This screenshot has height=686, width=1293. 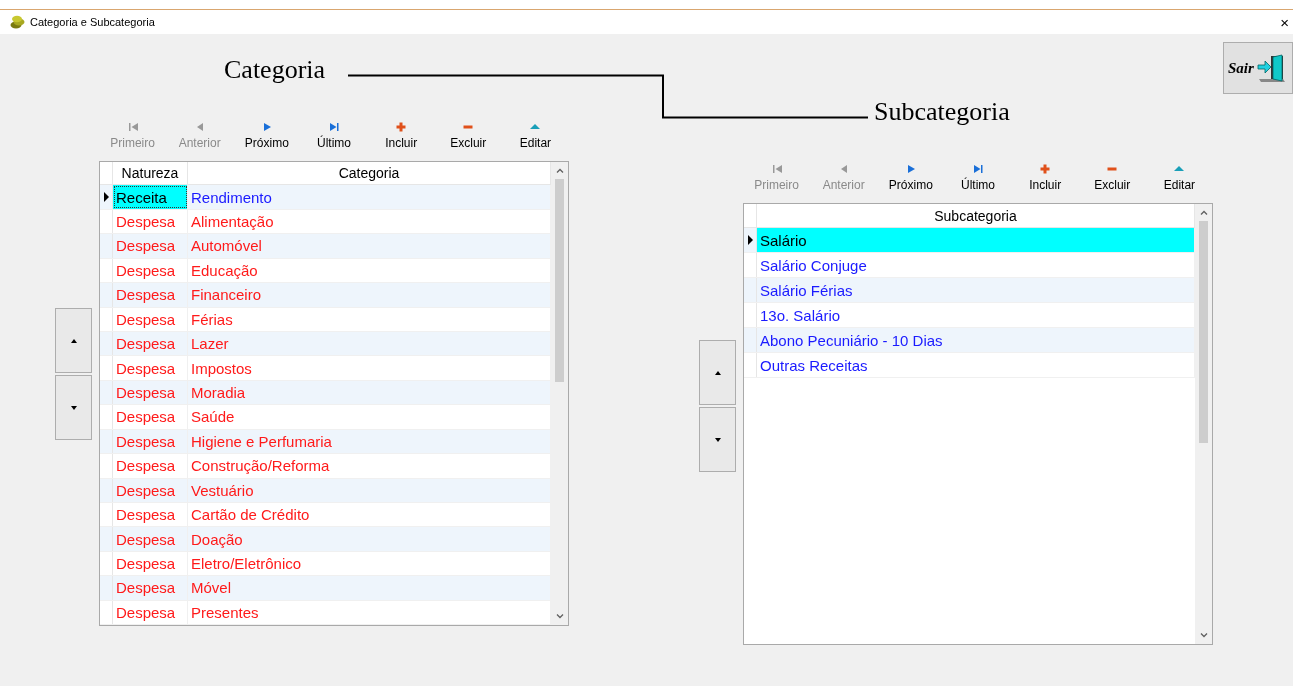 What do you see at coordinates (1271, 68) in the screenshot?
I see `door-exit-icon` at bounding box center [1271, 68].